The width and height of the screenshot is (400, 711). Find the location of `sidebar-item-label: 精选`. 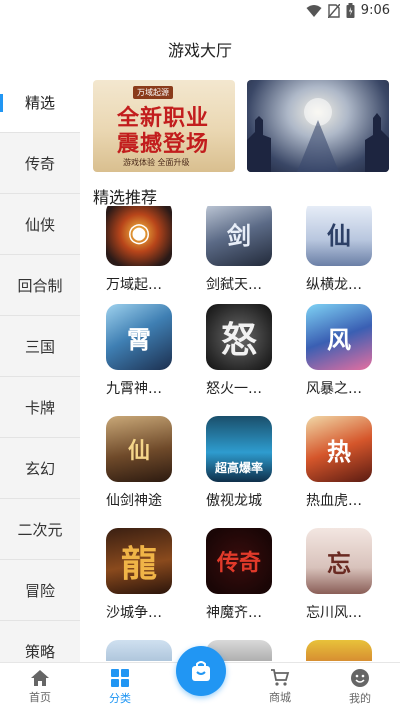

sidebar-item-label: 精选 is located at coordinates (39, 102).